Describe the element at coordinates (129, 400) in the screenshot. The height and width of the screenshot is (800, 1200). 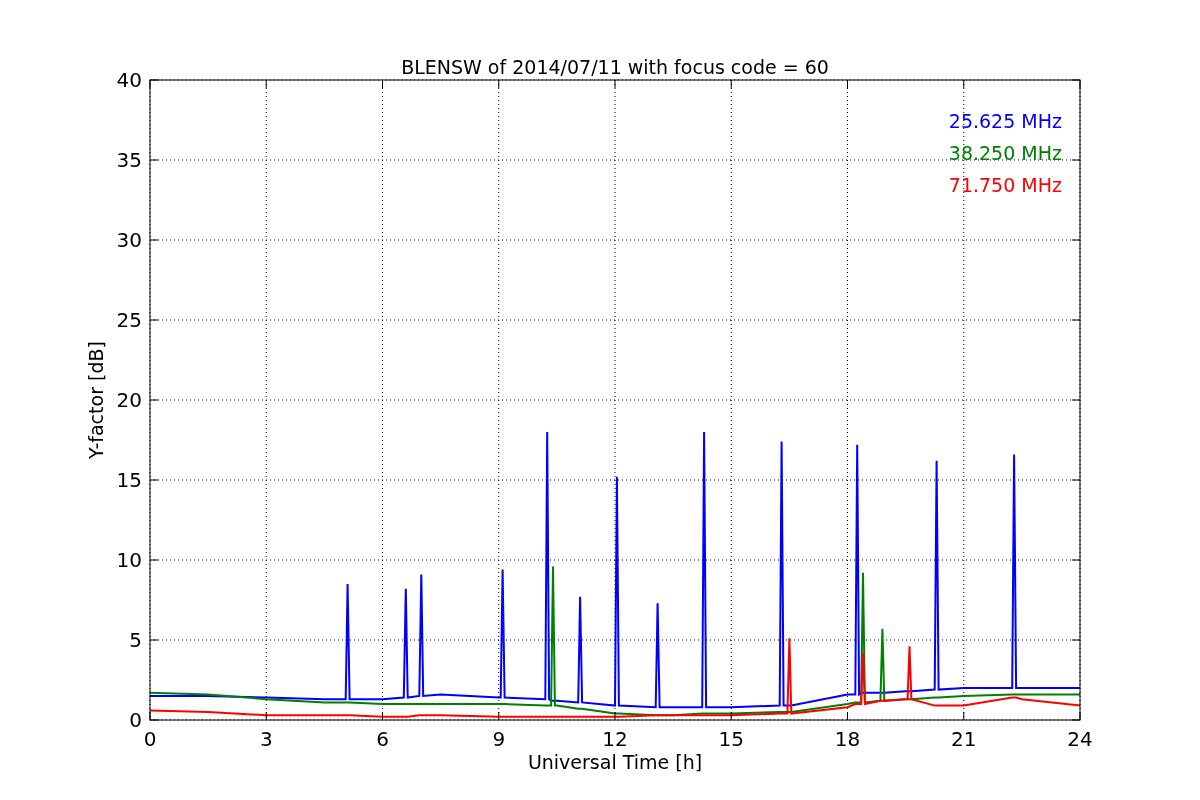
I see `axis-tick-label: 20` at that location.